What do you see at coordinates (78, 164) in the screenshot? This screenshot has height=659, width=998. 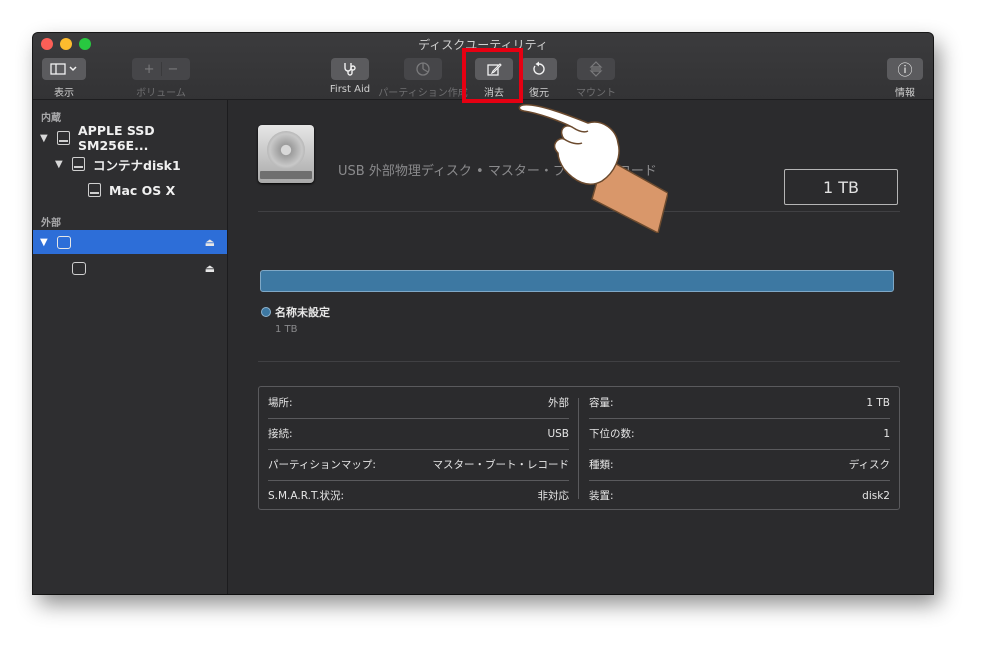 I see `container-icon` at bounding box center [78, 164].